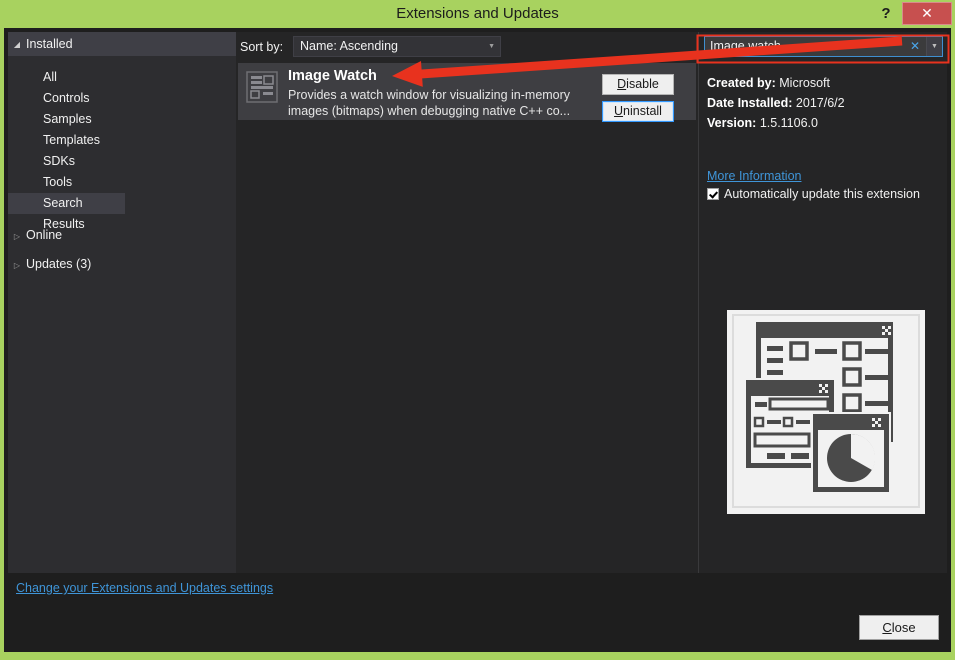 The height and width of the screenshot is (660, 955). Describe the element at coordinates (349, 46) in the screenshot. I see `sort-by-value: Name: Ascending` at that location.